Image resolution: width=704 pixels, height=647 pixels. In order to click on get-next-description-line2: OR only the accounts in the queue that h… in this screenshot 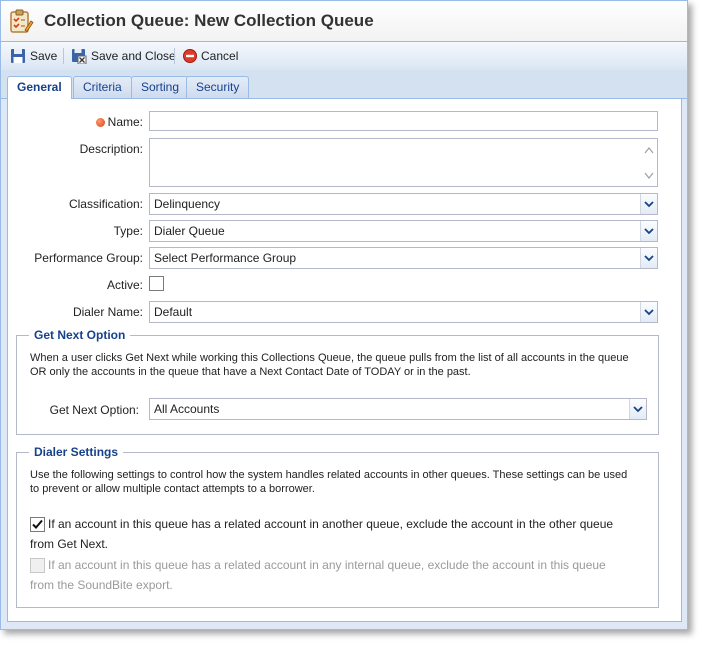, I will do `click(250, 372)`.